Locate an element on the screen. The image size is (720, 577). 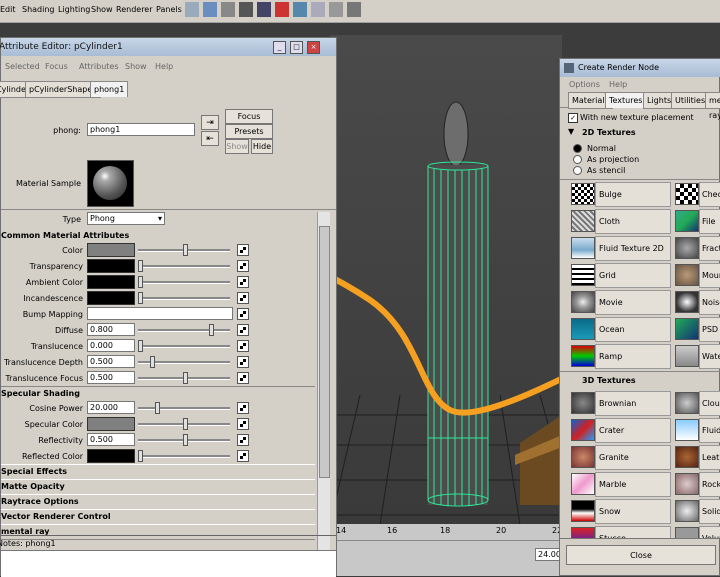
smooth-shade-icon is located at coordinates (246, 9).